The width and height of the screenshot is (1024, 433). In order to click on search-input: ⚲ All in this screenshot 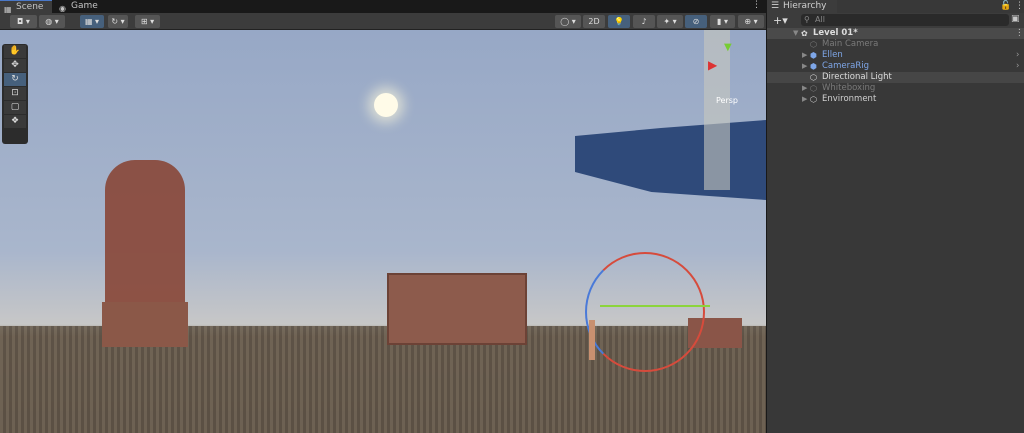, I will do `click(905, 20)`.